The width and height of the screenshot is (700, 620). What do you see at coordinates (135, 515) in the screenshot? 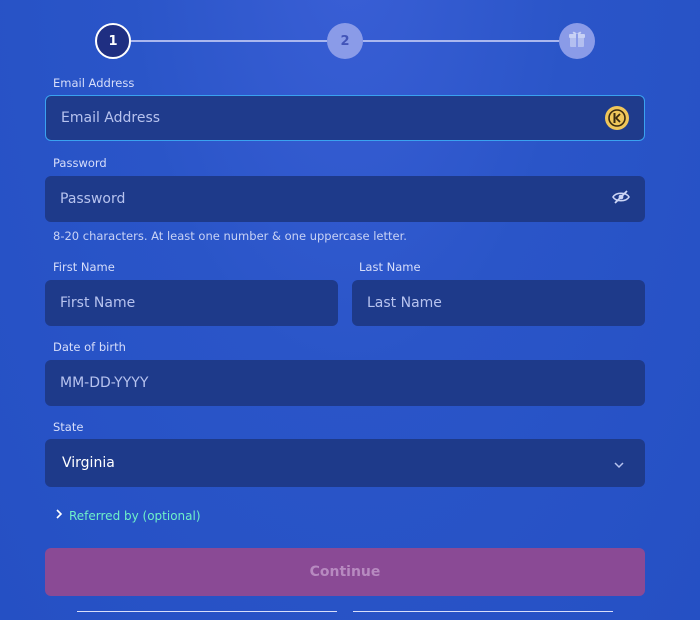
I see `referred-by-label: Referred by (optional)` at bounding box center [135, 515].